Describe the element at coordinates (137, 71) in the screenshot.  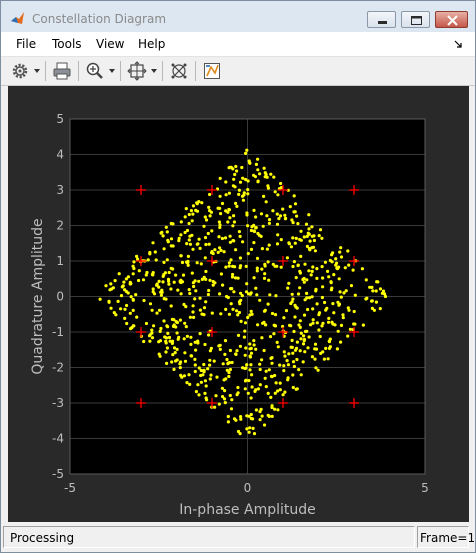
I see `fit-axes-icon` at that location.